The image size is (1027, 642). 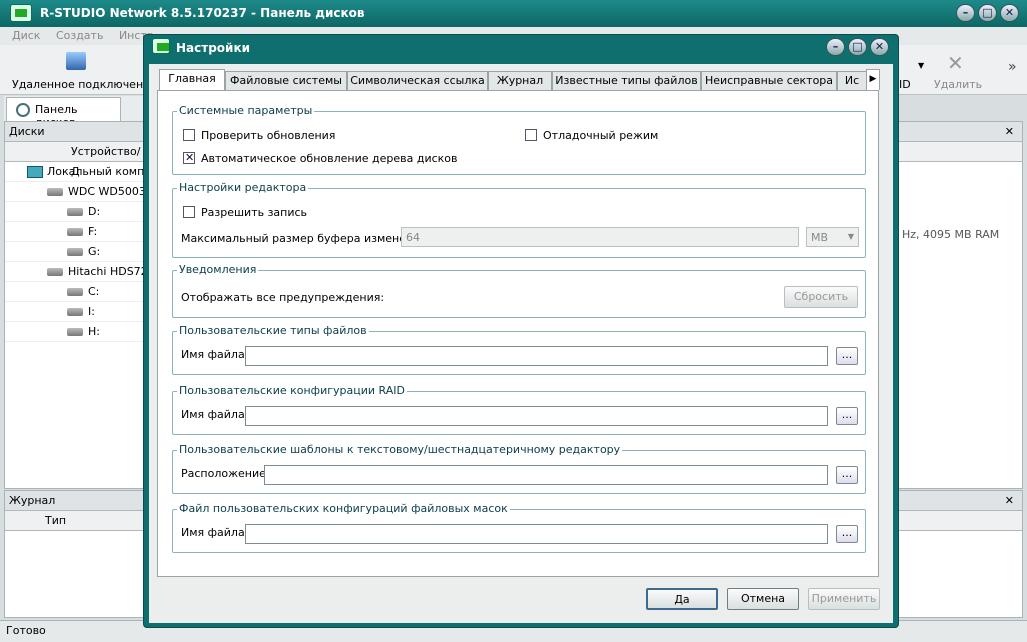 I want to click on tree-row: WDC WD5003A, so click(x=75, y=192).